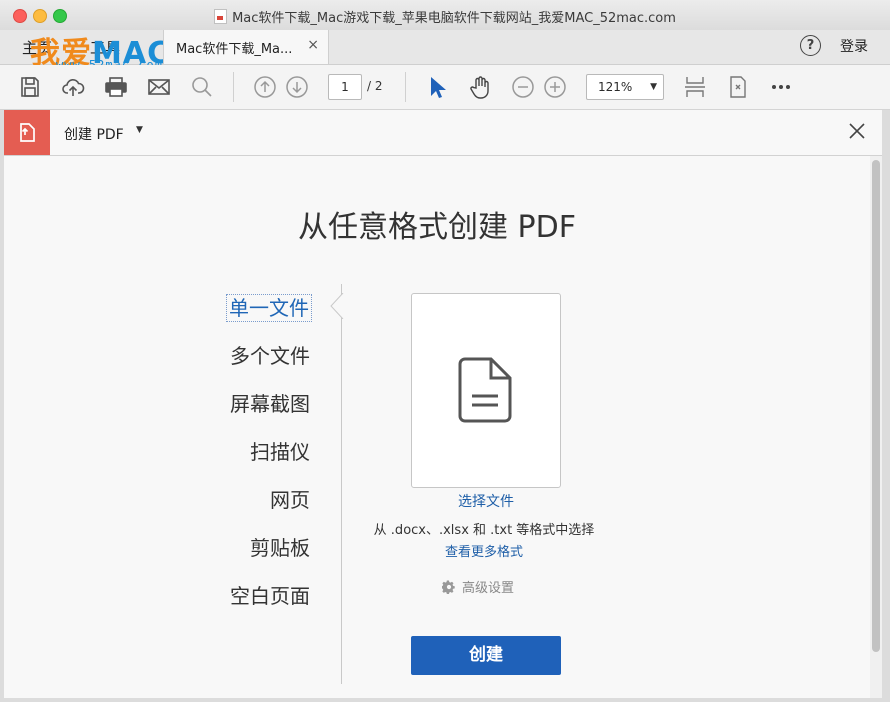  Describe the element at coordinates (297, 87) in the screenshot. I see `next-page-icon` at that location.